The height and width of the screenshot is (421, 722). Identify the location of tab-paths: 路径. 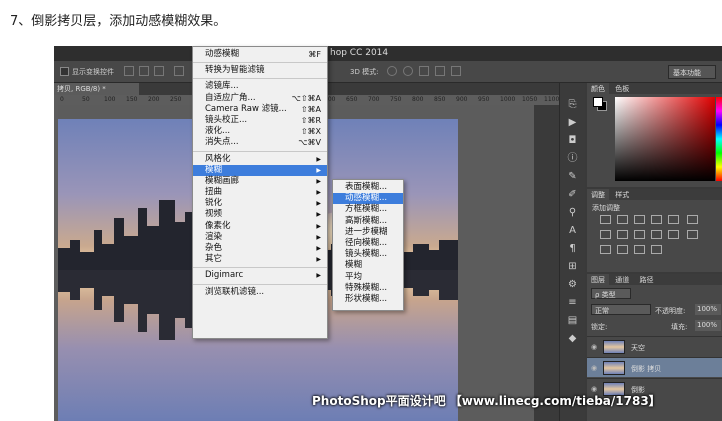
(646, 280).